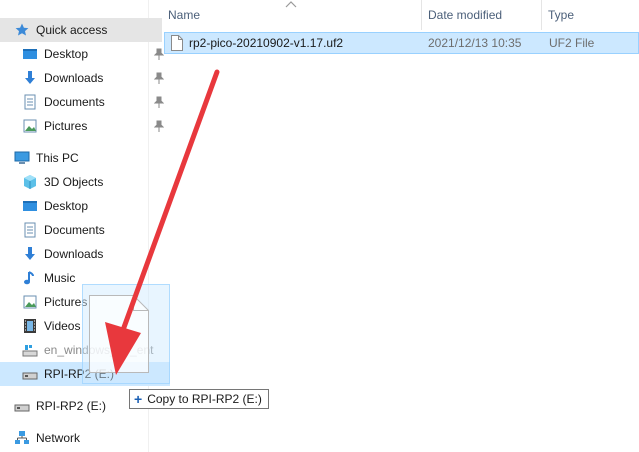  I want to click on nav-qa-pictures: Pictures, so click(85, 126).